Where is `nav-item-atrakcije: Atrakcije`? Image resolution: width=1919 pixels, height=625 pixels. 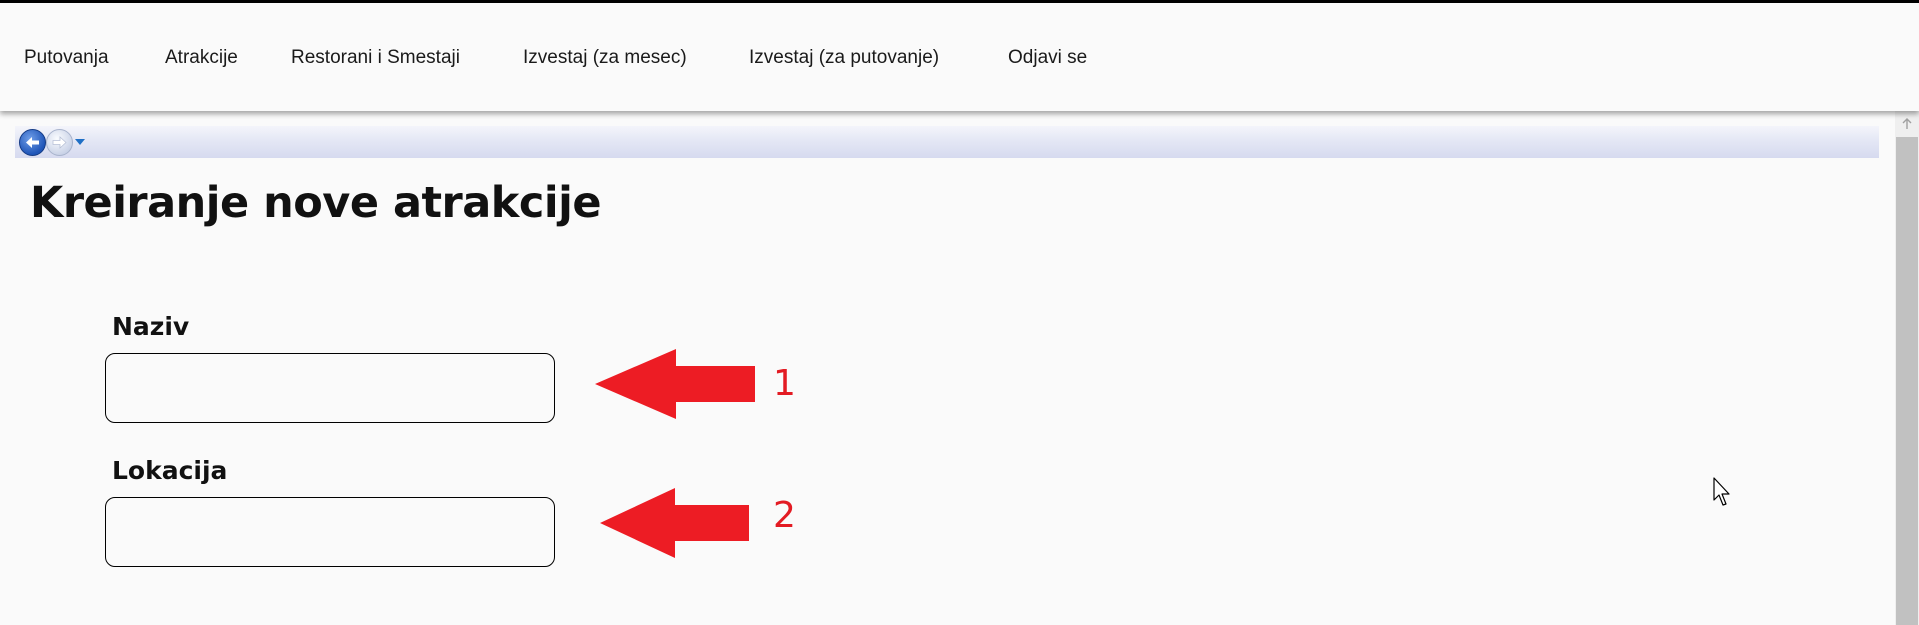 nav-item-atrakcije: Atrakcije is located at coordinates (201, 58).